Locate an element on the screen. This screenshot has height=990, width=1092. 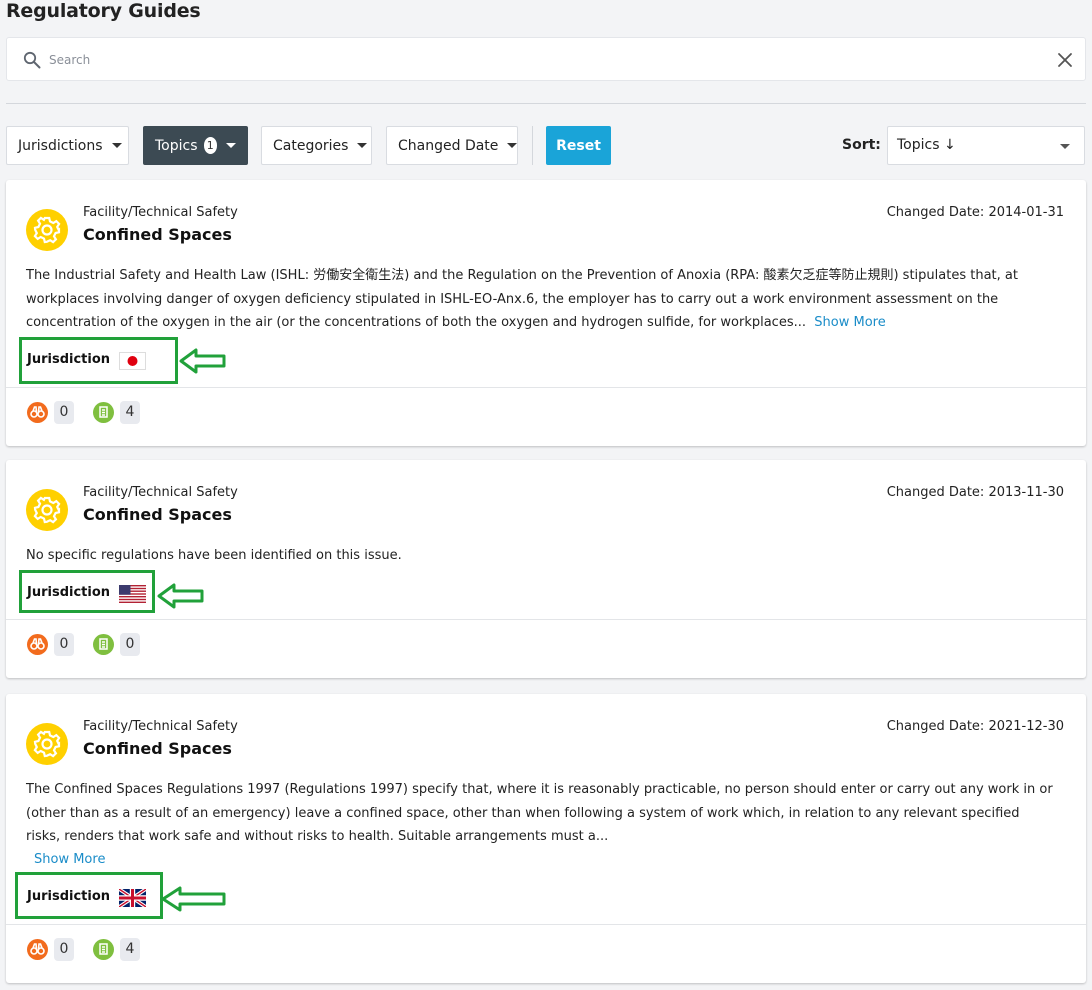
close-icon is located at coordinates (1065, 60).